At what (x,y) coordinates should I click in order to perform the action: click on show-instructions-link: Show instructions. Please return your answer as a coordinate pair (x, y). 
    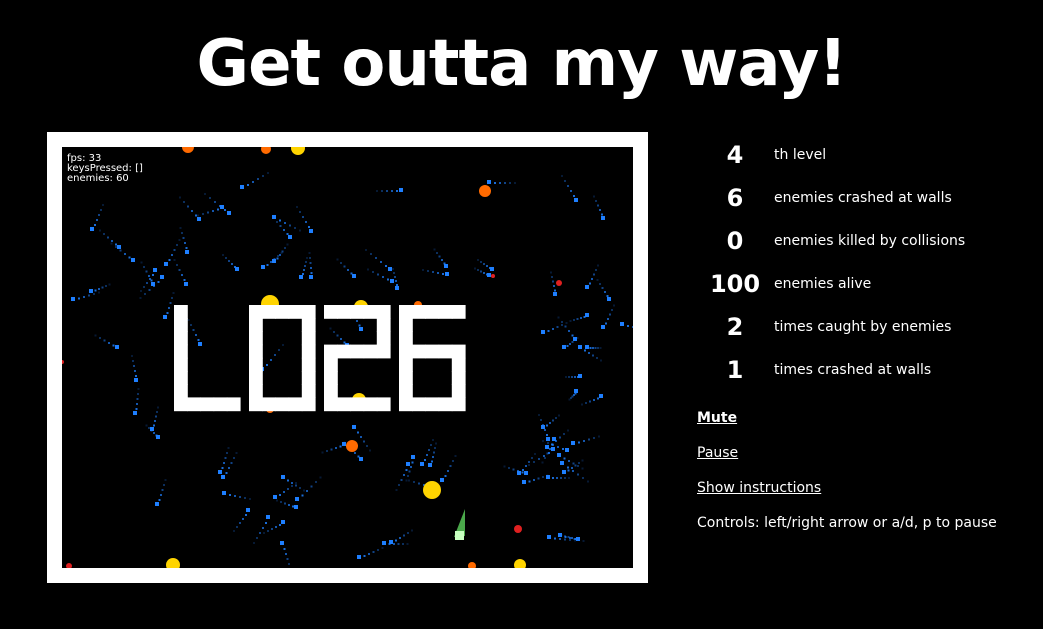
    Looking at the image, I should click on (759, 488).